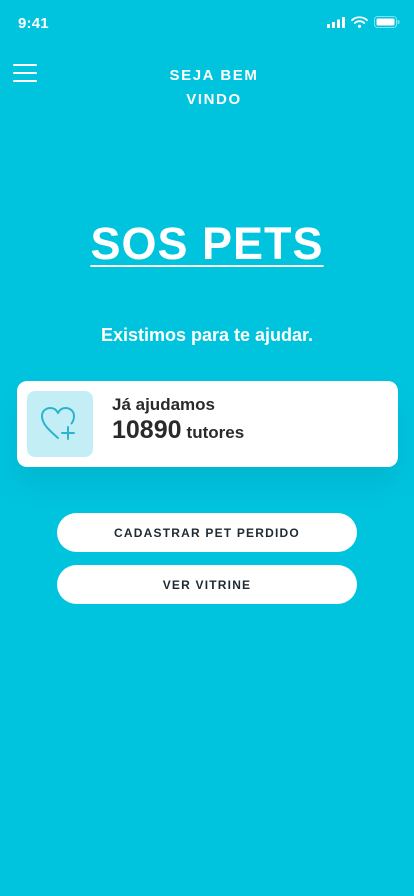  What do you see at coordinates (207, 532) in the screenshot?
I see `register-lost-pet-button: CADASTRAR PET PERDIDO` at bounding box center [207, 532].